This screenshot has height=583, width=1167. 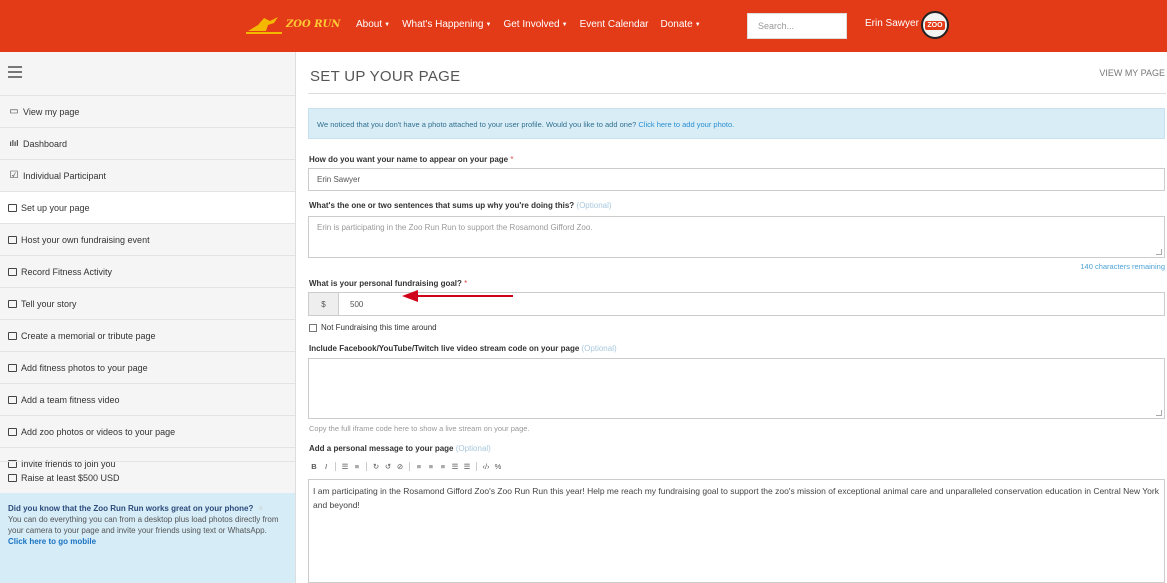 I want to click on align-left-icon: ≡, so click(x=419, y=466).